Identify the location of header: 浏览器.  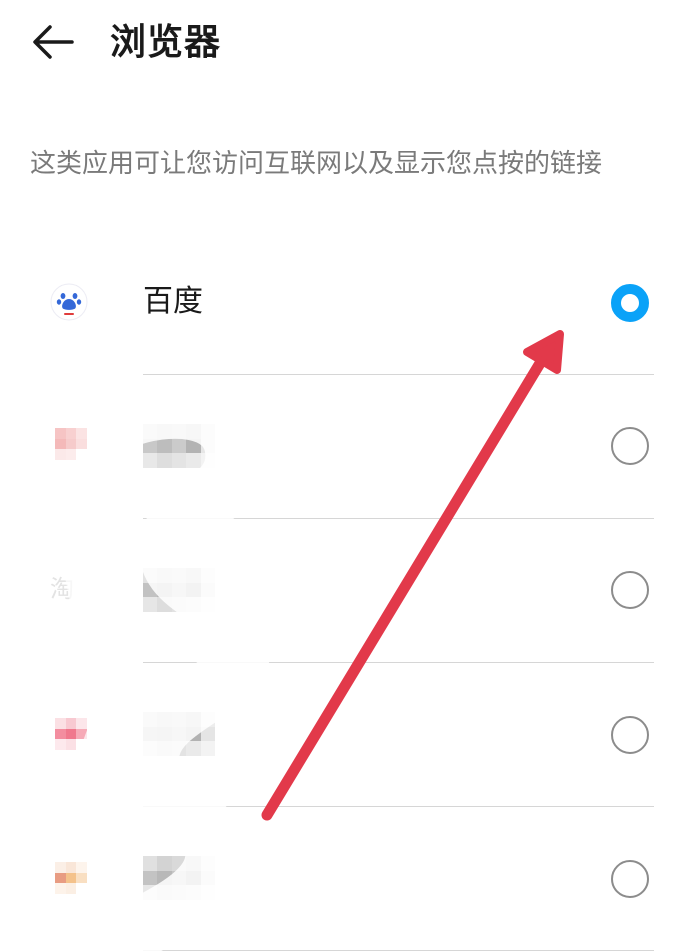
(341, 45).